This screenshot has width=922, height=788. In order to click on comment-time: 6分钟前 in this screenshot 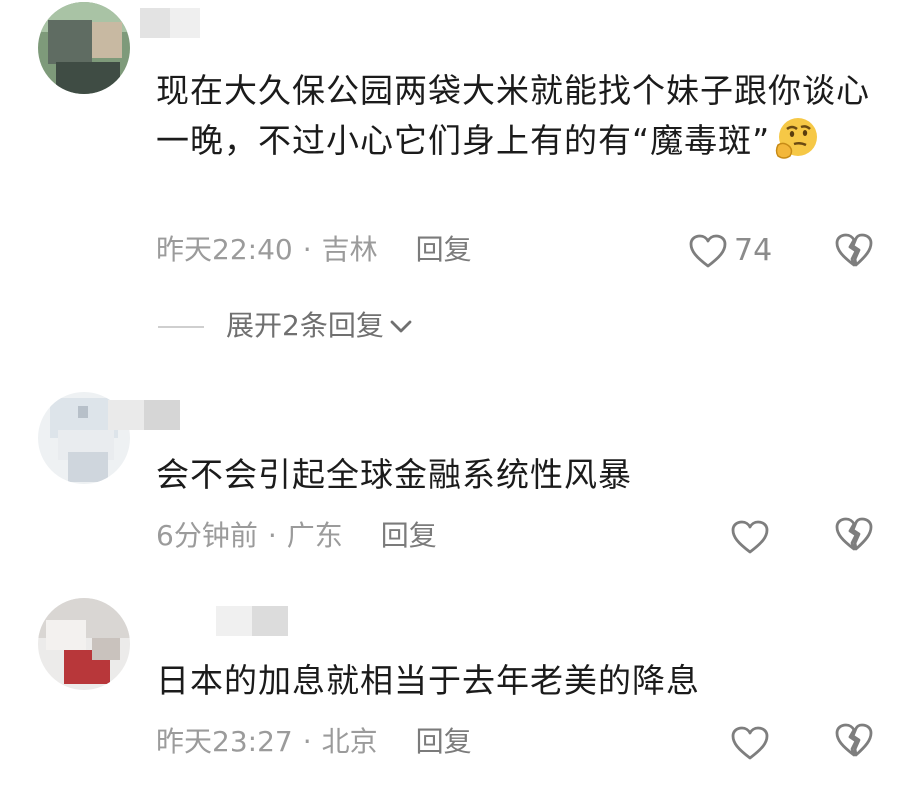, I will do `click(207, 535)`.